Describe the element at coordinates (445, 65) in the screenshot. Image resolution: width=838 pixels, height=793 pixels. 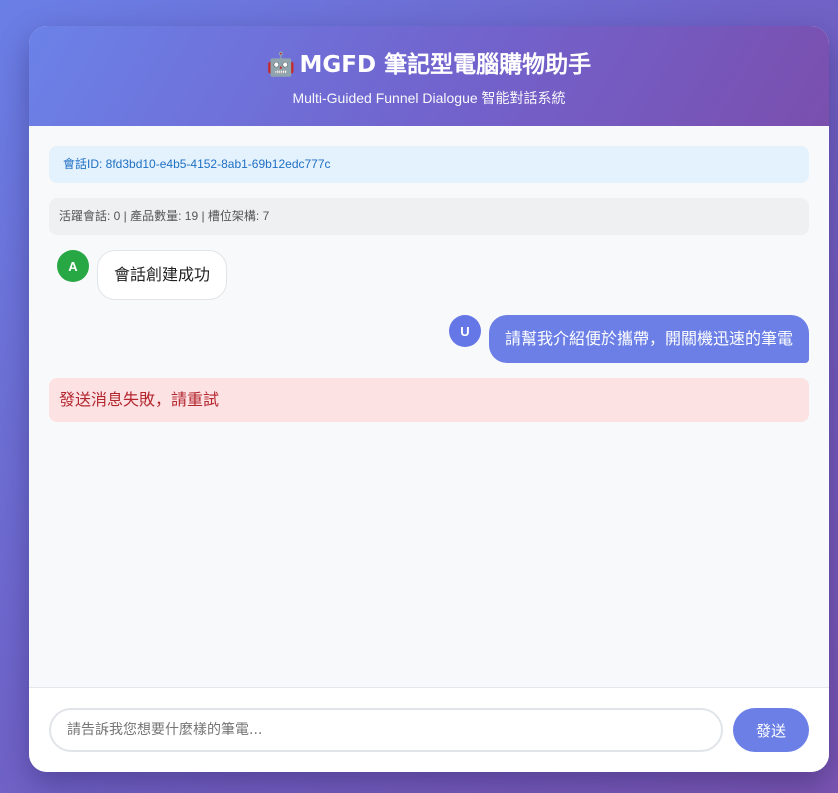
I see `page-title-text: MGFD 筆記型電腦購物助手` at that location.